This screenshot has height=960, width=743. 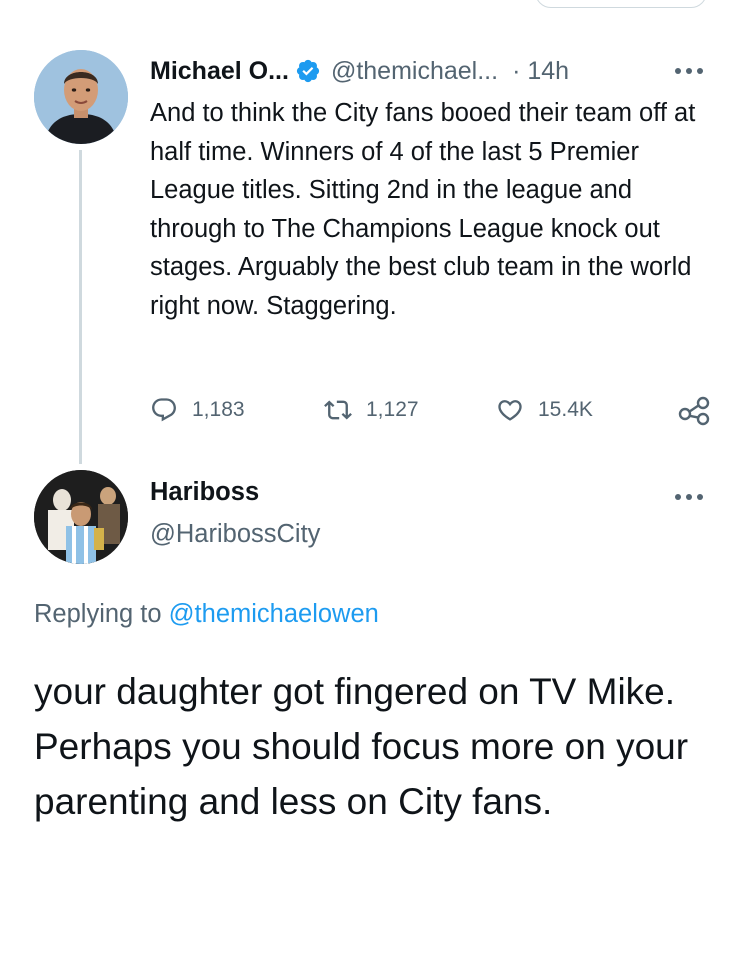 What do you see at coordinates (164, 410) in the screenshot?
I see `reply-icon` at bounding box center [164, 410].